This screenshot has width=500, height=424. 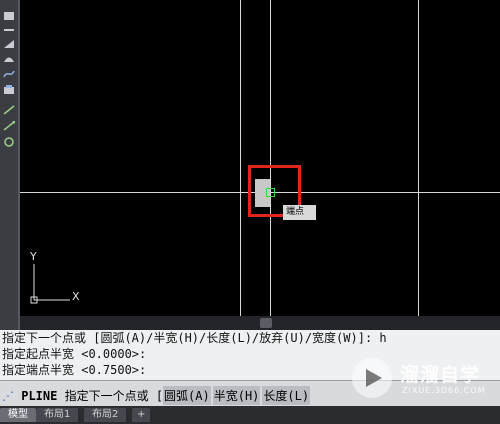 I want to click on dimension-tool-icon, so click(x=9, y=107).